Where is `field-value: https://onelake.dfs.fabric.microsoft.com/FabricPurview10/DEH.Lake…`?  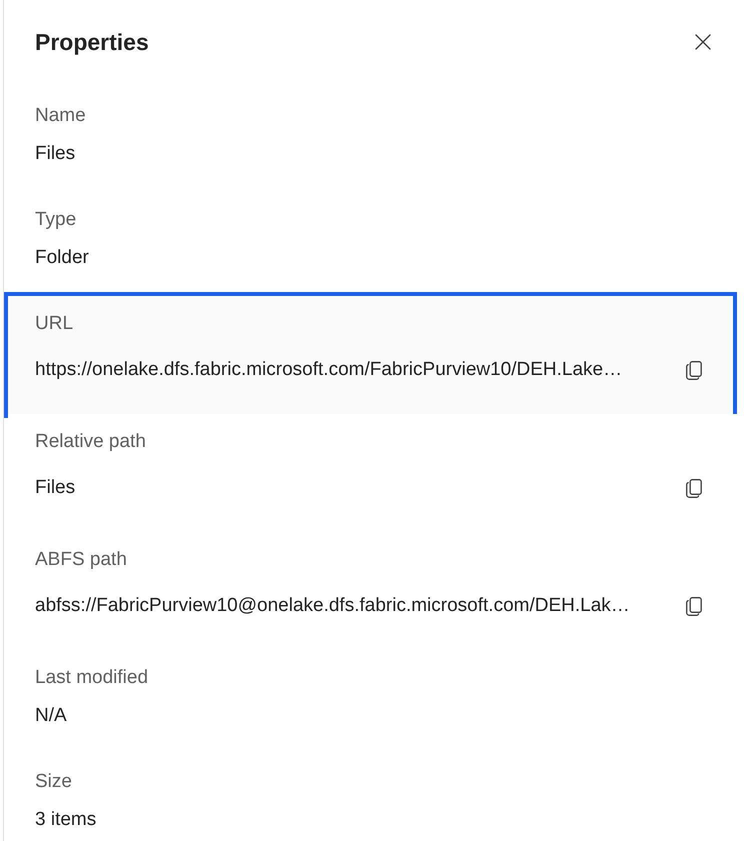
field-value: https://onelake.dfs.fabric.microsoft.com/FabricPurview10/DEH.Lake… is located at coordinates (328, 370).